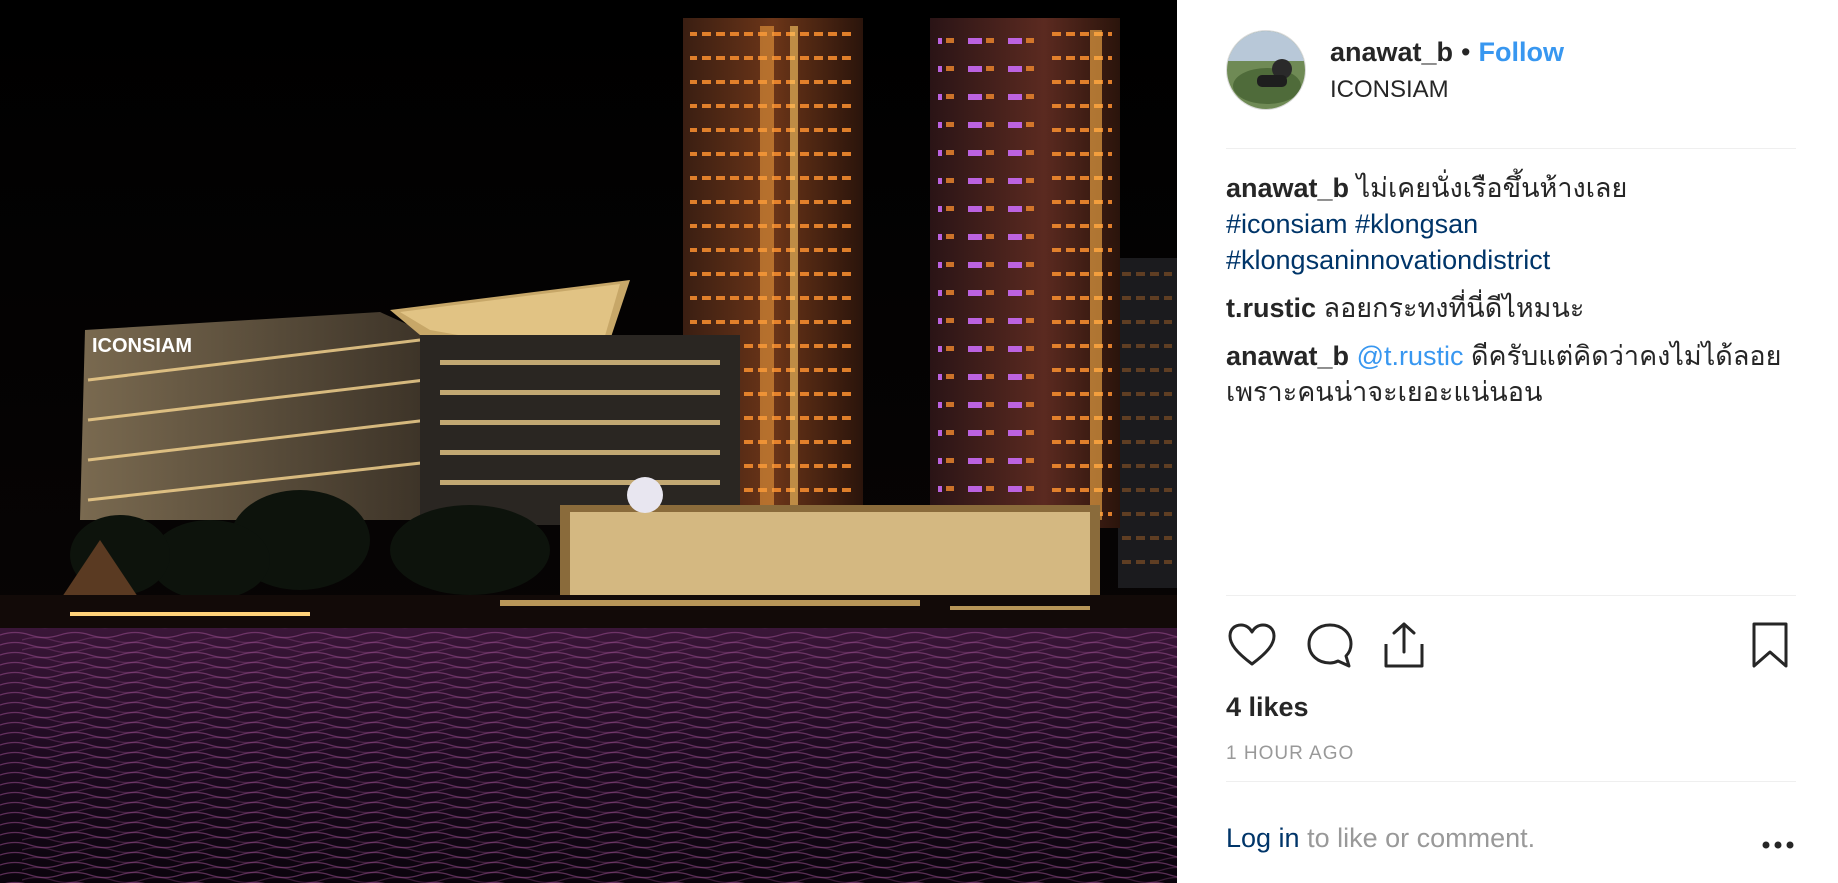 Image resolution: width=1838 pixels, height=883 pixels. Describe the element at coordinates (1391, 52) in the screenshot. I see `username: anawat_b` at that location.